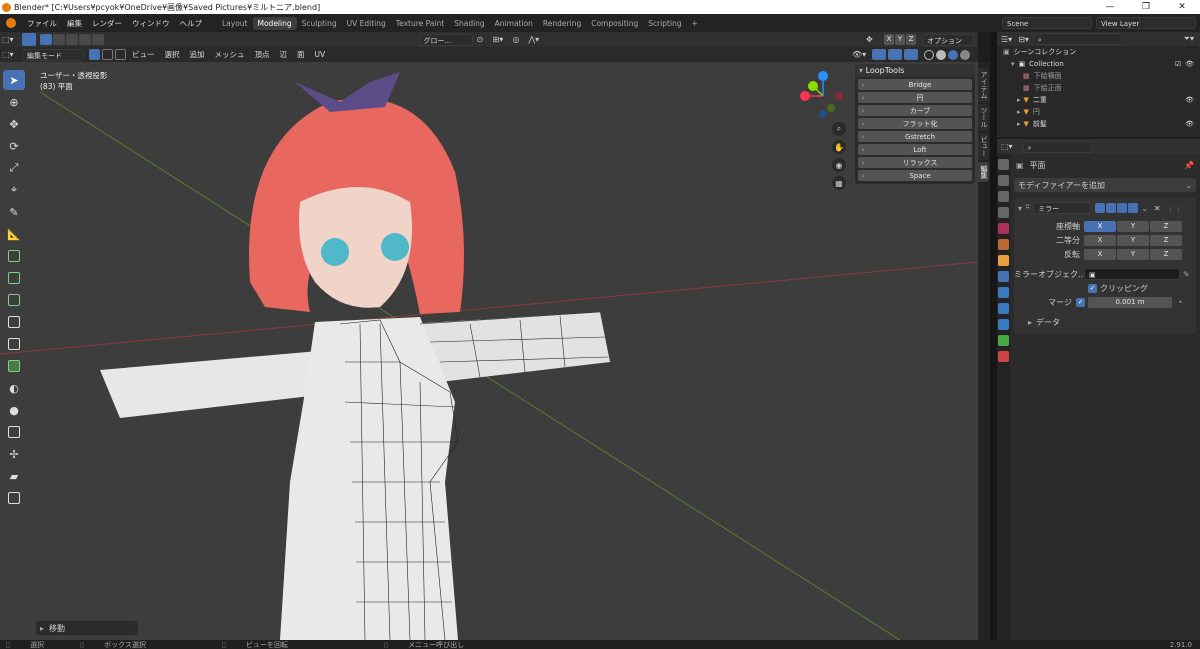 This screenshot has height=649, width=1200. What do you see at coordinates (1100, 226) in the screenshot?
I see `axis-x-toggle: X` at bounding box center [1100, 226].